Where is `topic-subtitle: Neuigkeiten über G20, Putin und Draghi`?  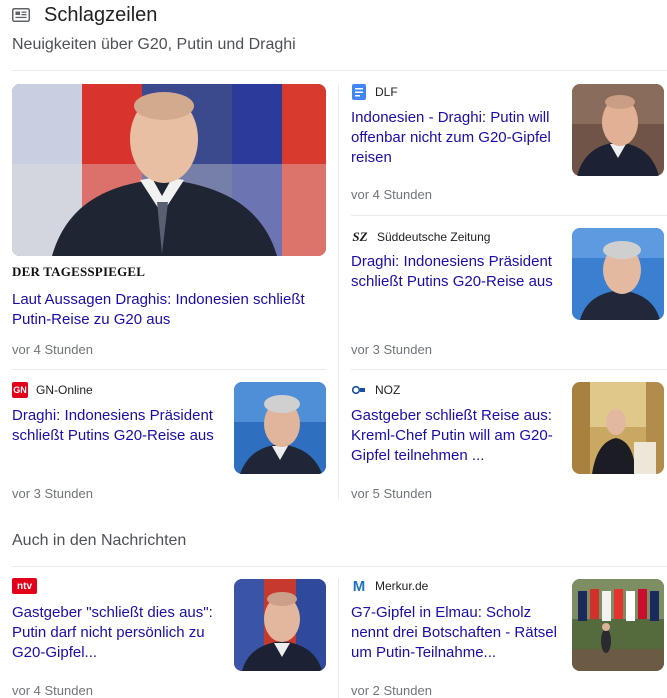
topic-subtitle: Neuigkeiten über G20, Putin und Draghi is located at coordinates (154, 44).